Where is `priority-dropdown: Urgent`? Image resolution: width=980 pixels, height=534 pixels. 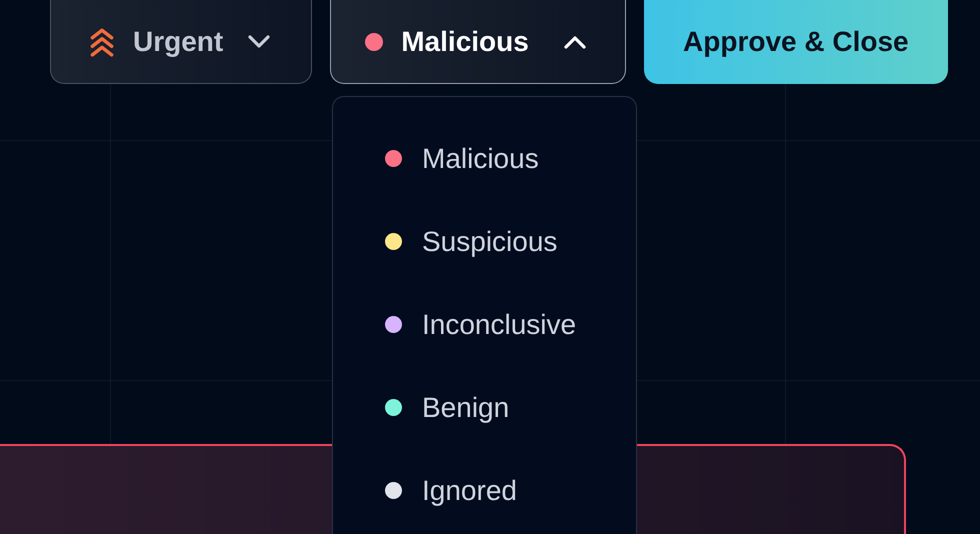 priority-dropdown: Urgent is located at coordinates (181, 42).